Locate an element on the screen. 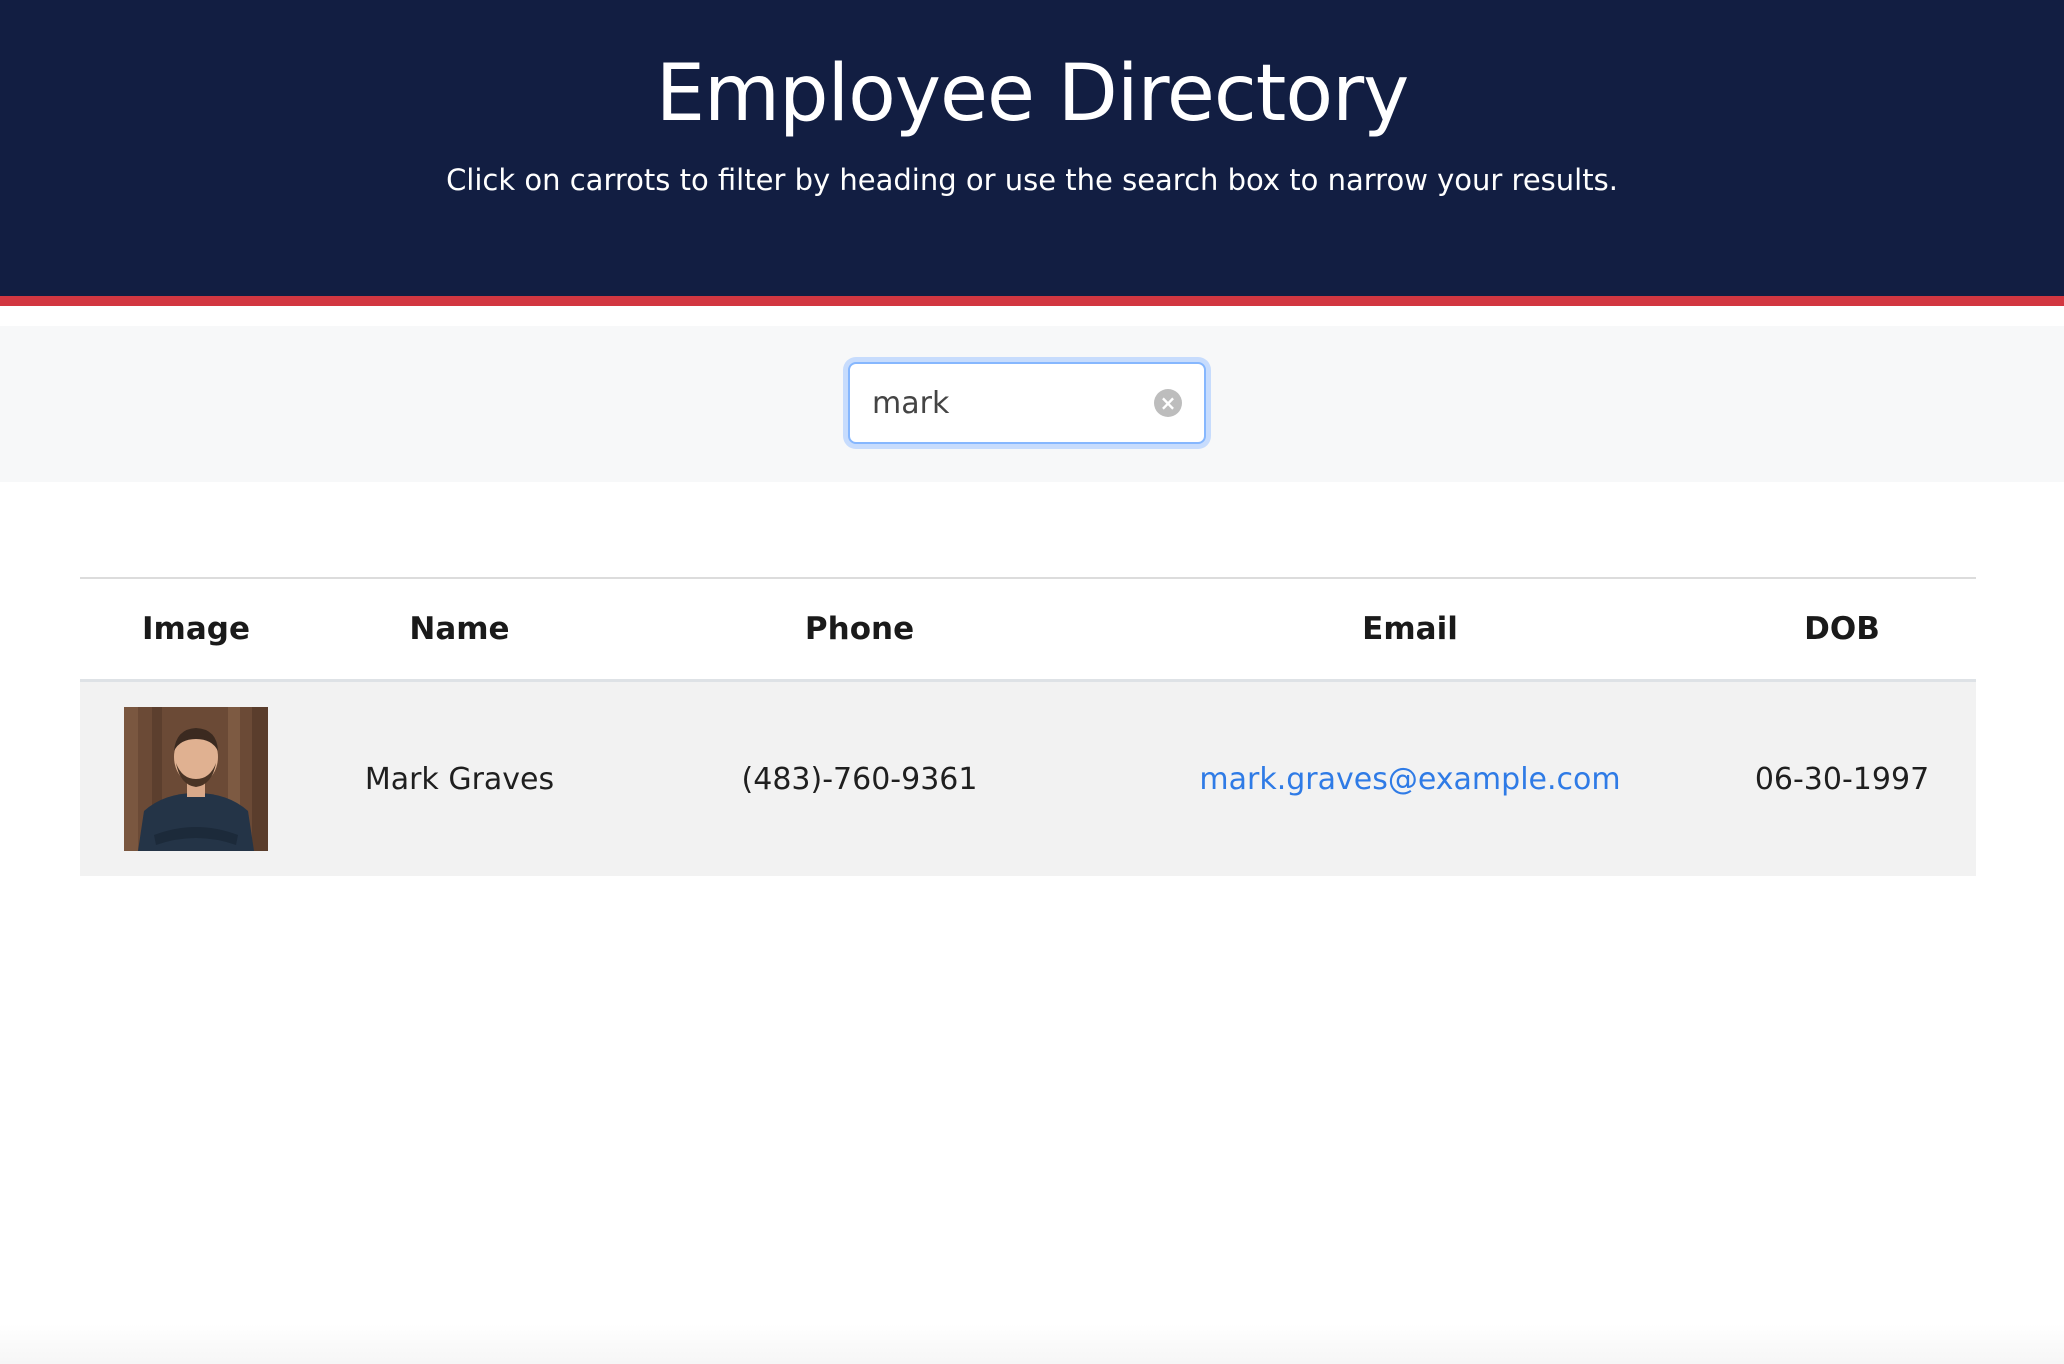  image-cell is located at coordinates (196, 779).